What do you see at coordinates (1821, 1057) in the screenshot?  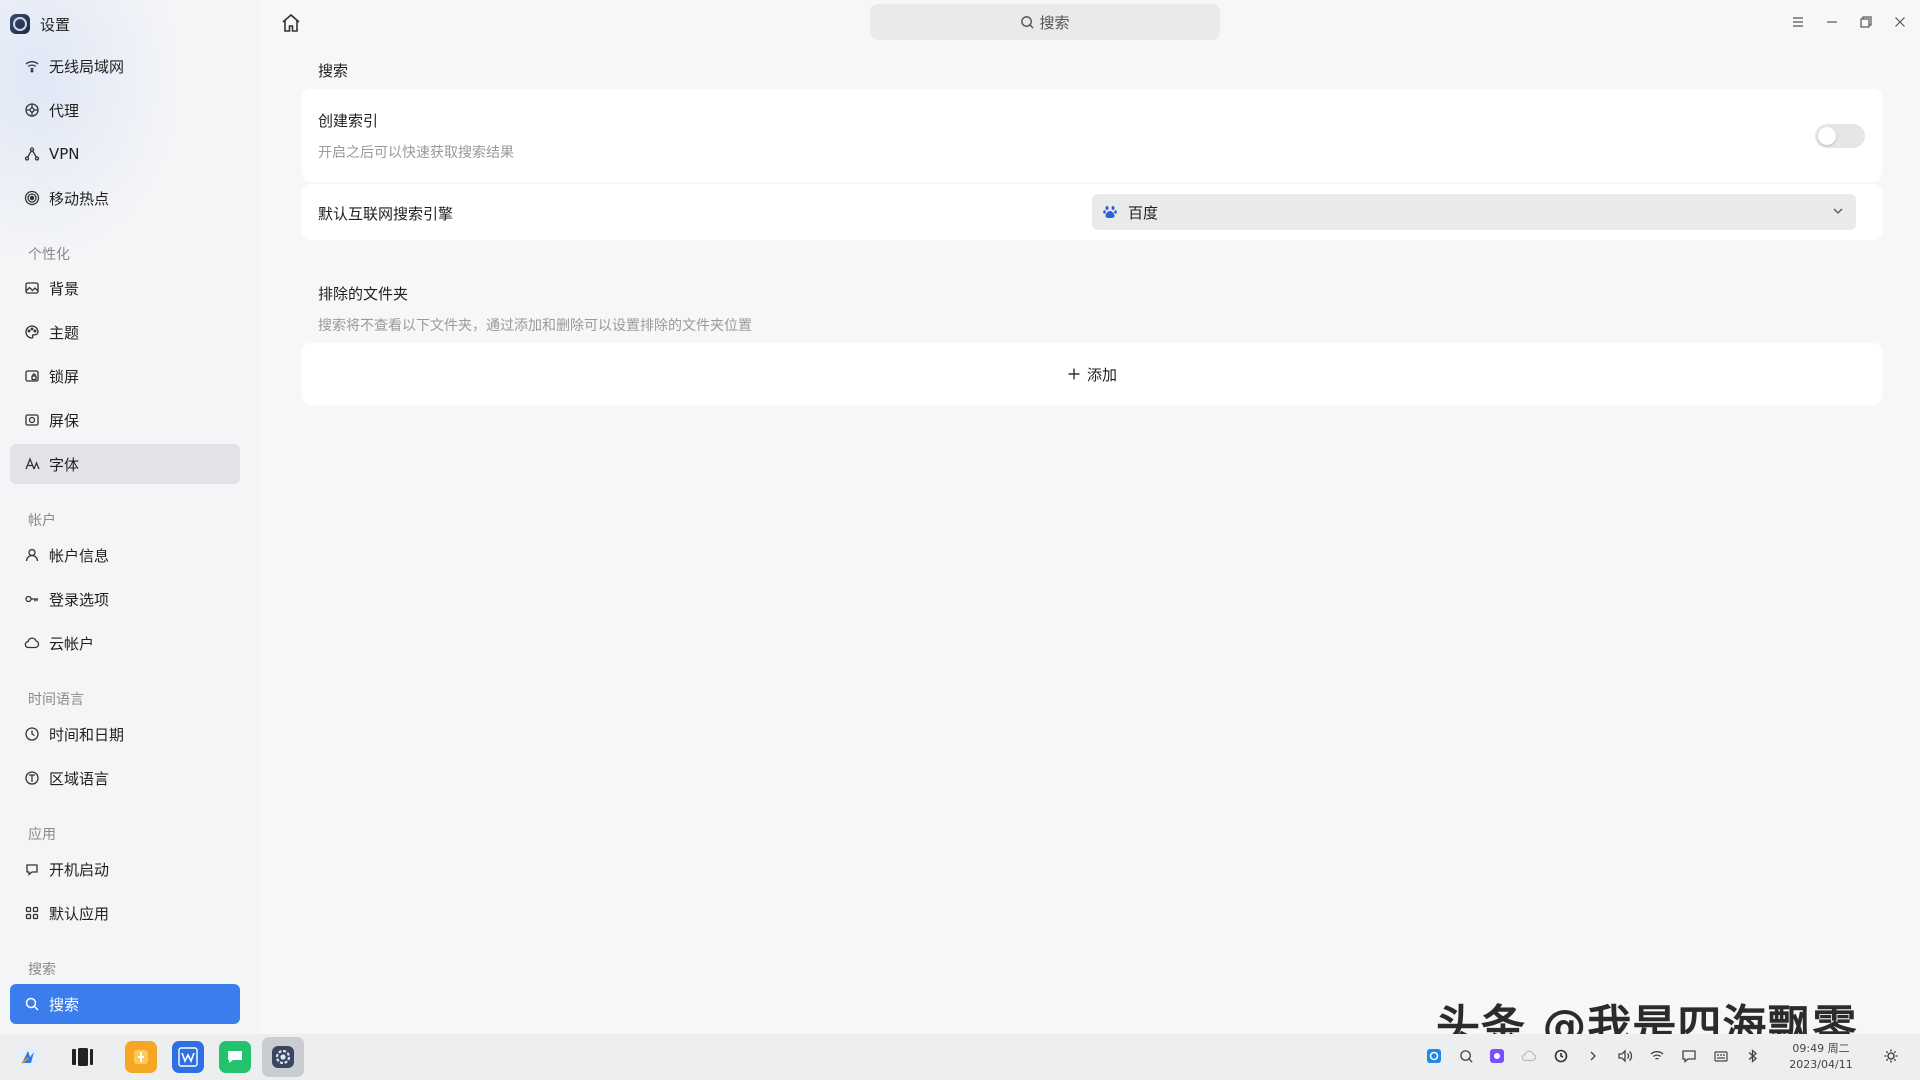 I see `taskbar-clock: 09:49 周二 2023/04/11` at bounding box center [1821, 1057].